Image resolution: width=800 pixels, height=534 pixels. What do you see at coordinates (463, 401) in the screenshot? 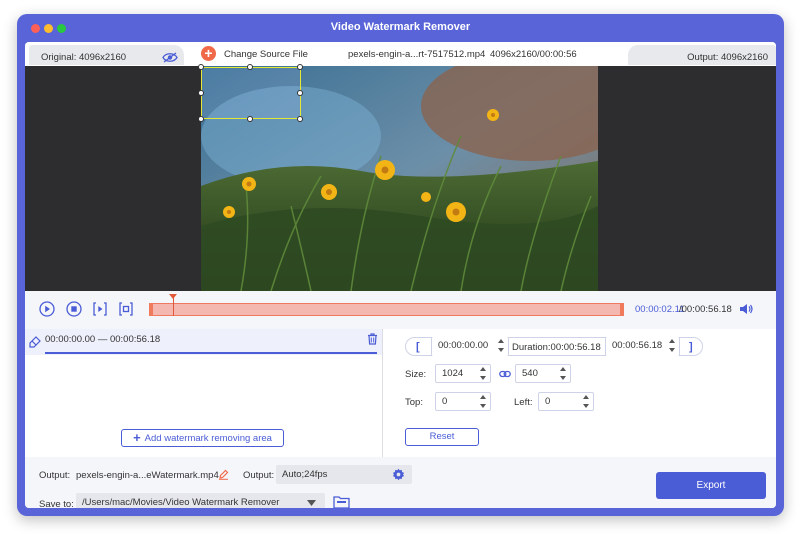
I see `top-input: 0` at bounding box center [463, 401].